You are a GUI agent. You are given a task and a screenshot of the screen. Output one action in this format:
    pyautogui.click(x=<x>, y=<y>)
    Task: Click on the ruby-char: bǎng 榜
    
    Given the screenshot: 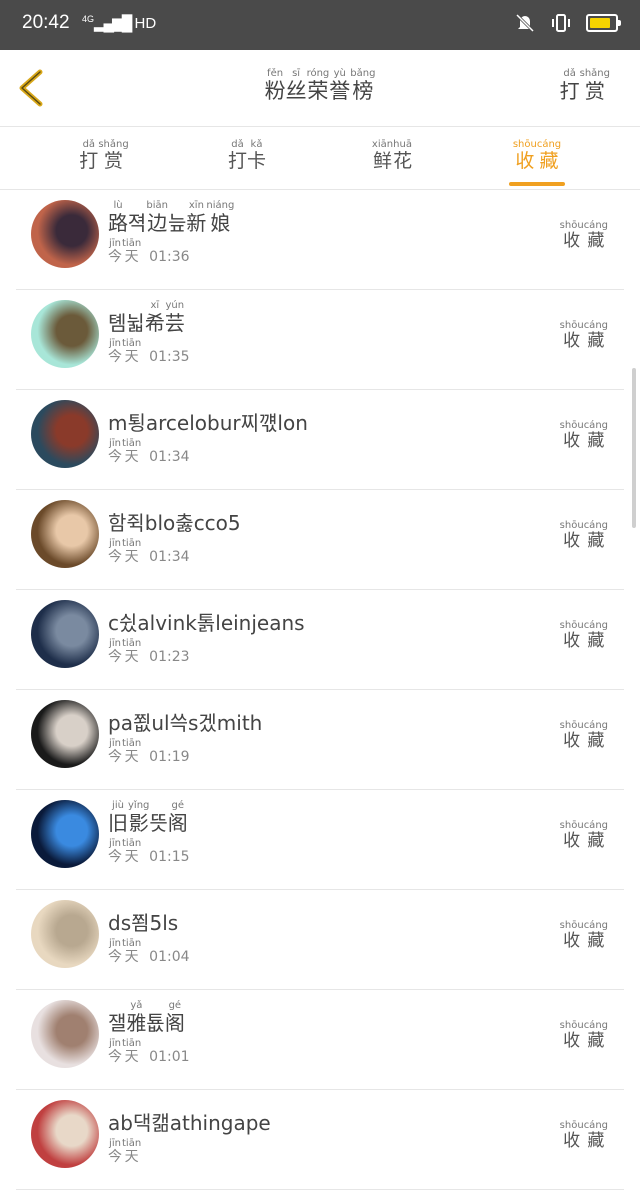 What is the action you would take?
    pyautogui.click(x=362, y=85)
    